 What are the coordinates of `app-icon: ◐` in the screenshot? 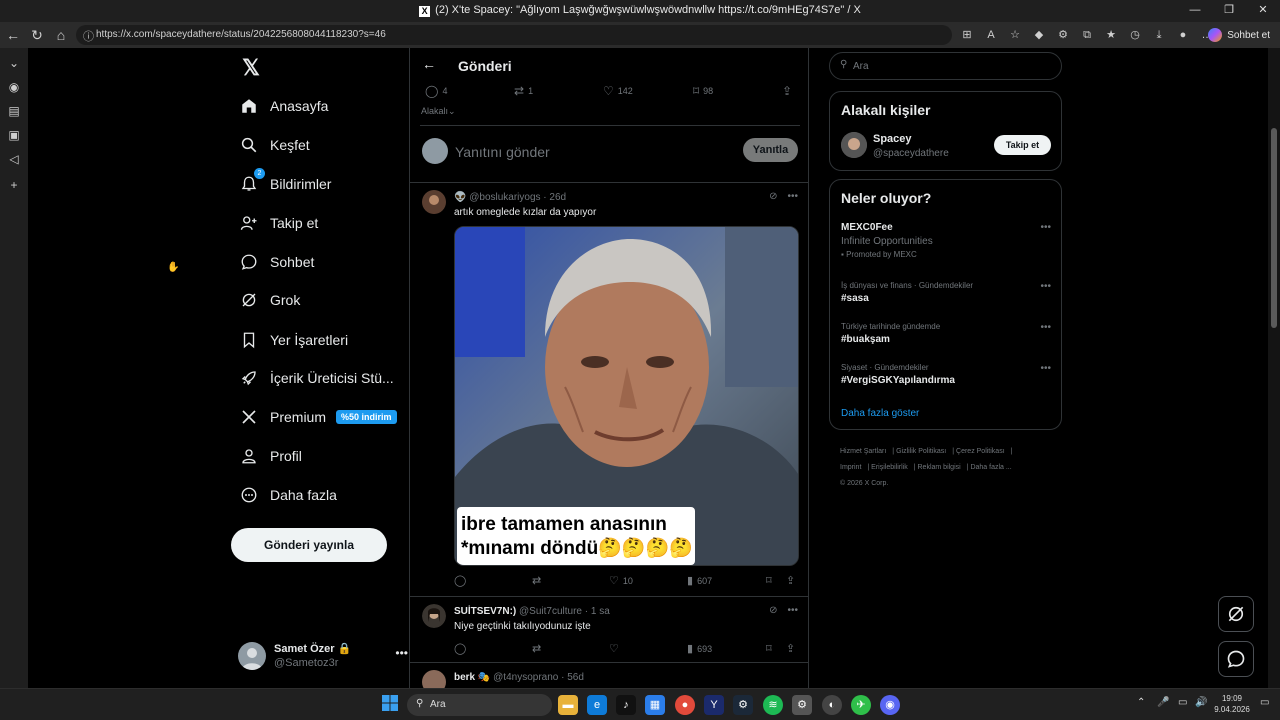 It's located at (832, 705).